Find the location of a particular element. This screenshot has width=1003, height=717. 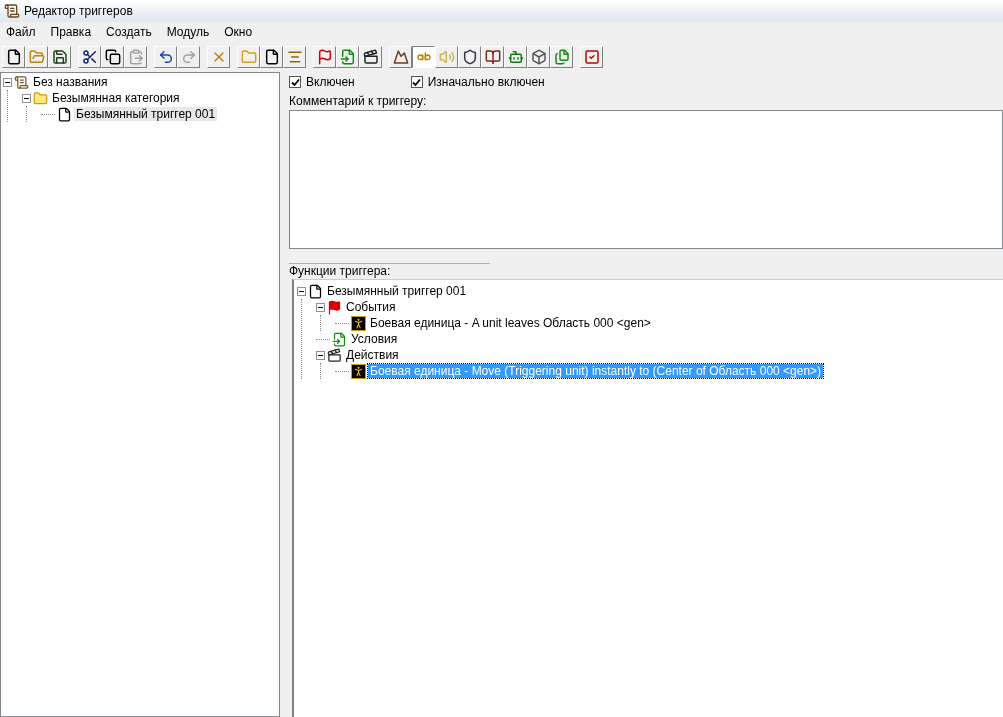

functions-label: Функции триггера: is located at coordinates (390, 270).